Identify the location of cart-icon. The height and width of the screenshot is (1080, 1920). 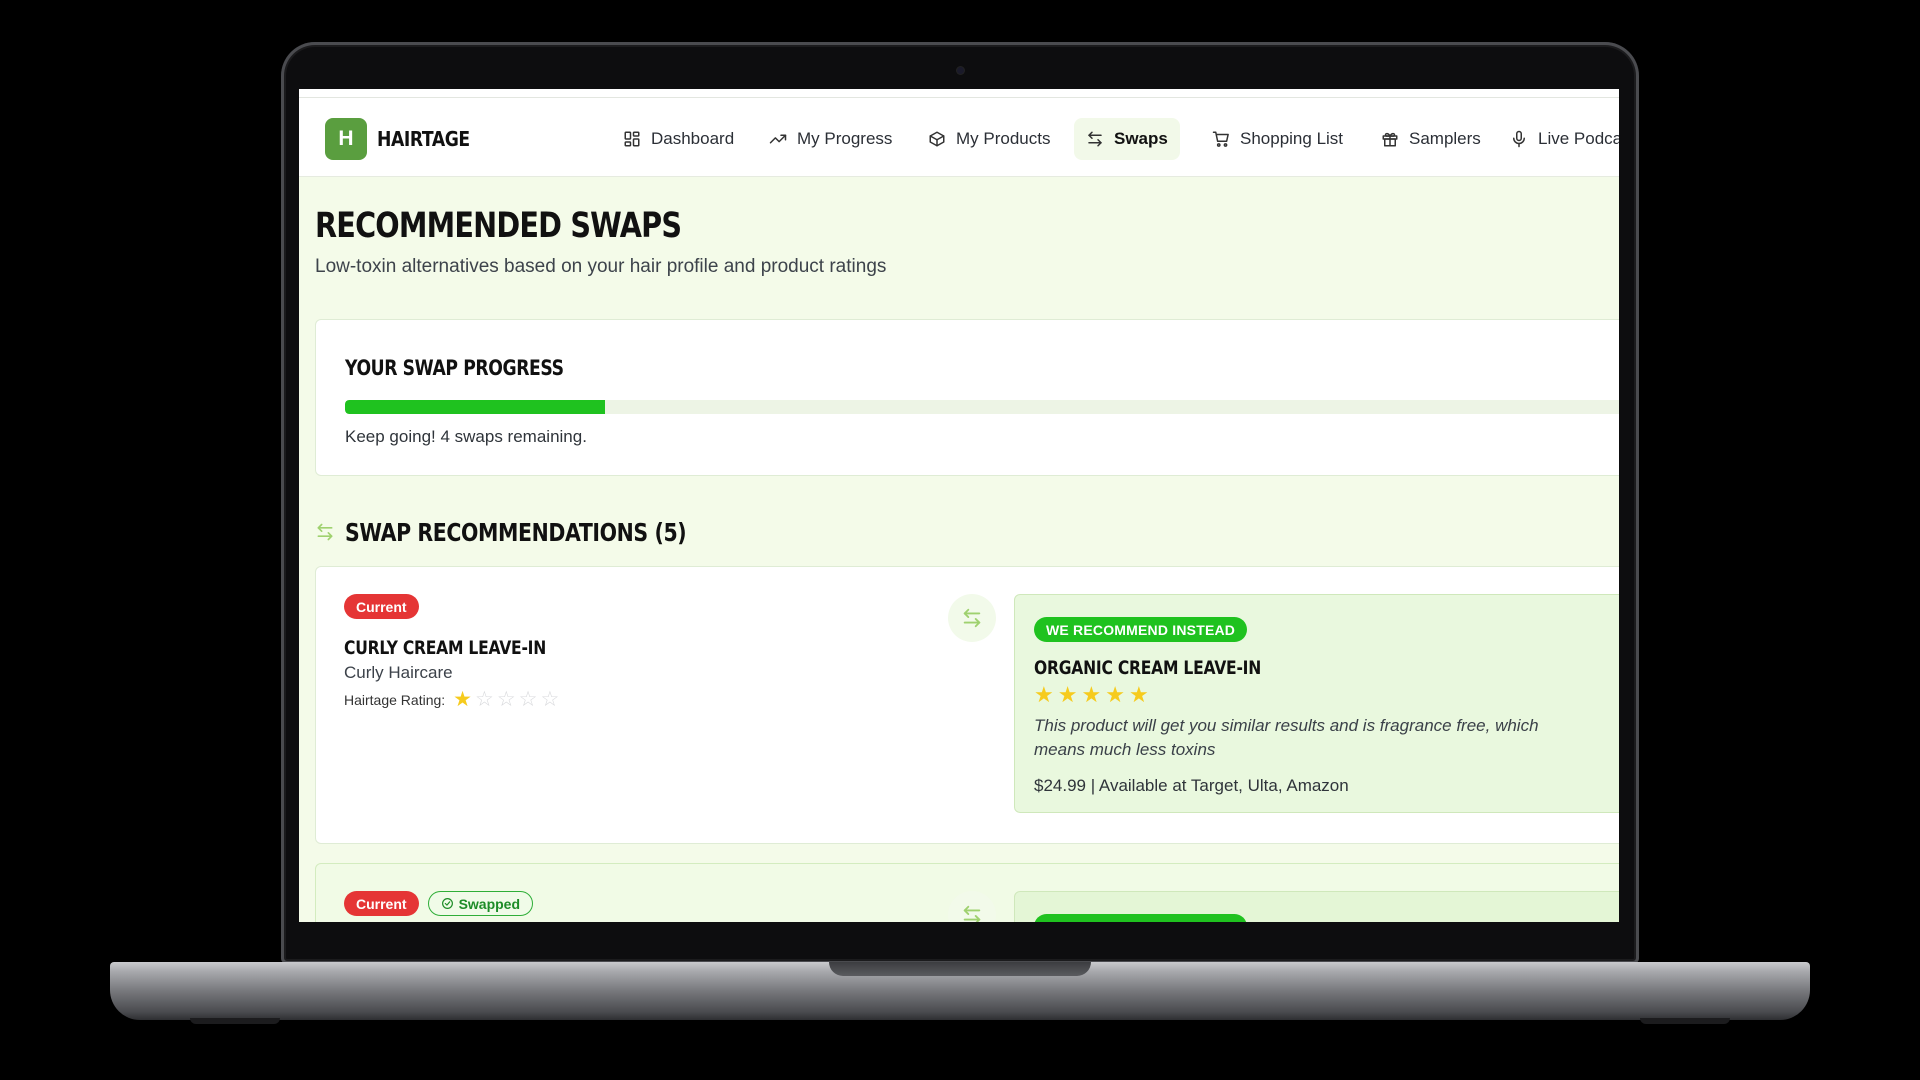
(1220, 139).